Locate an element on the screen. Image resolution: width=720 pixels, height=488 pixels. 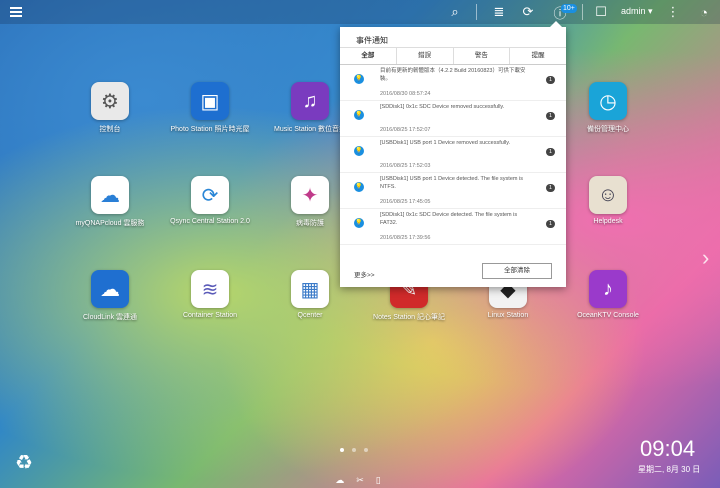
book-icon: ▯ is located at coordinates (378, 480).